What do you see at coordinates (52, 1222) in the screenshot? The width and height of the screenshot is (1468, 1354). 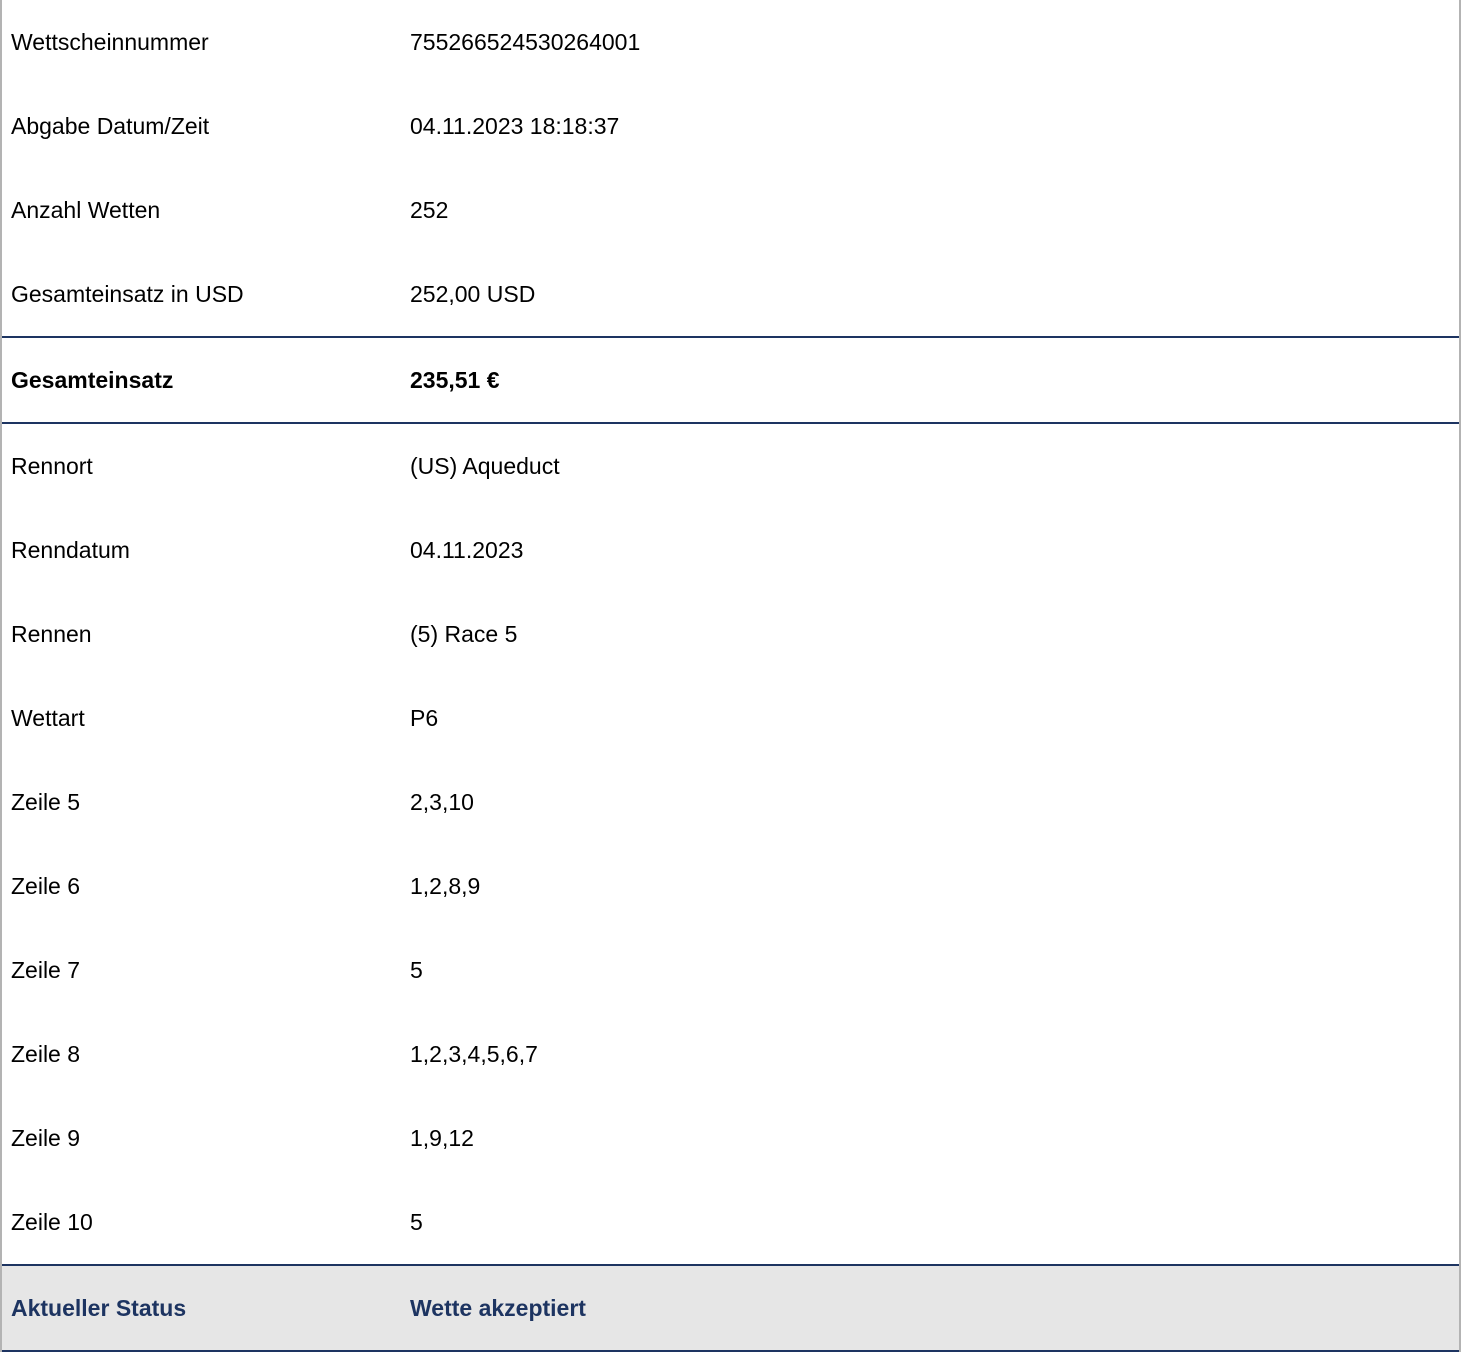 I see `row-label: Zeile 10` at bounding box center [52, 1222].